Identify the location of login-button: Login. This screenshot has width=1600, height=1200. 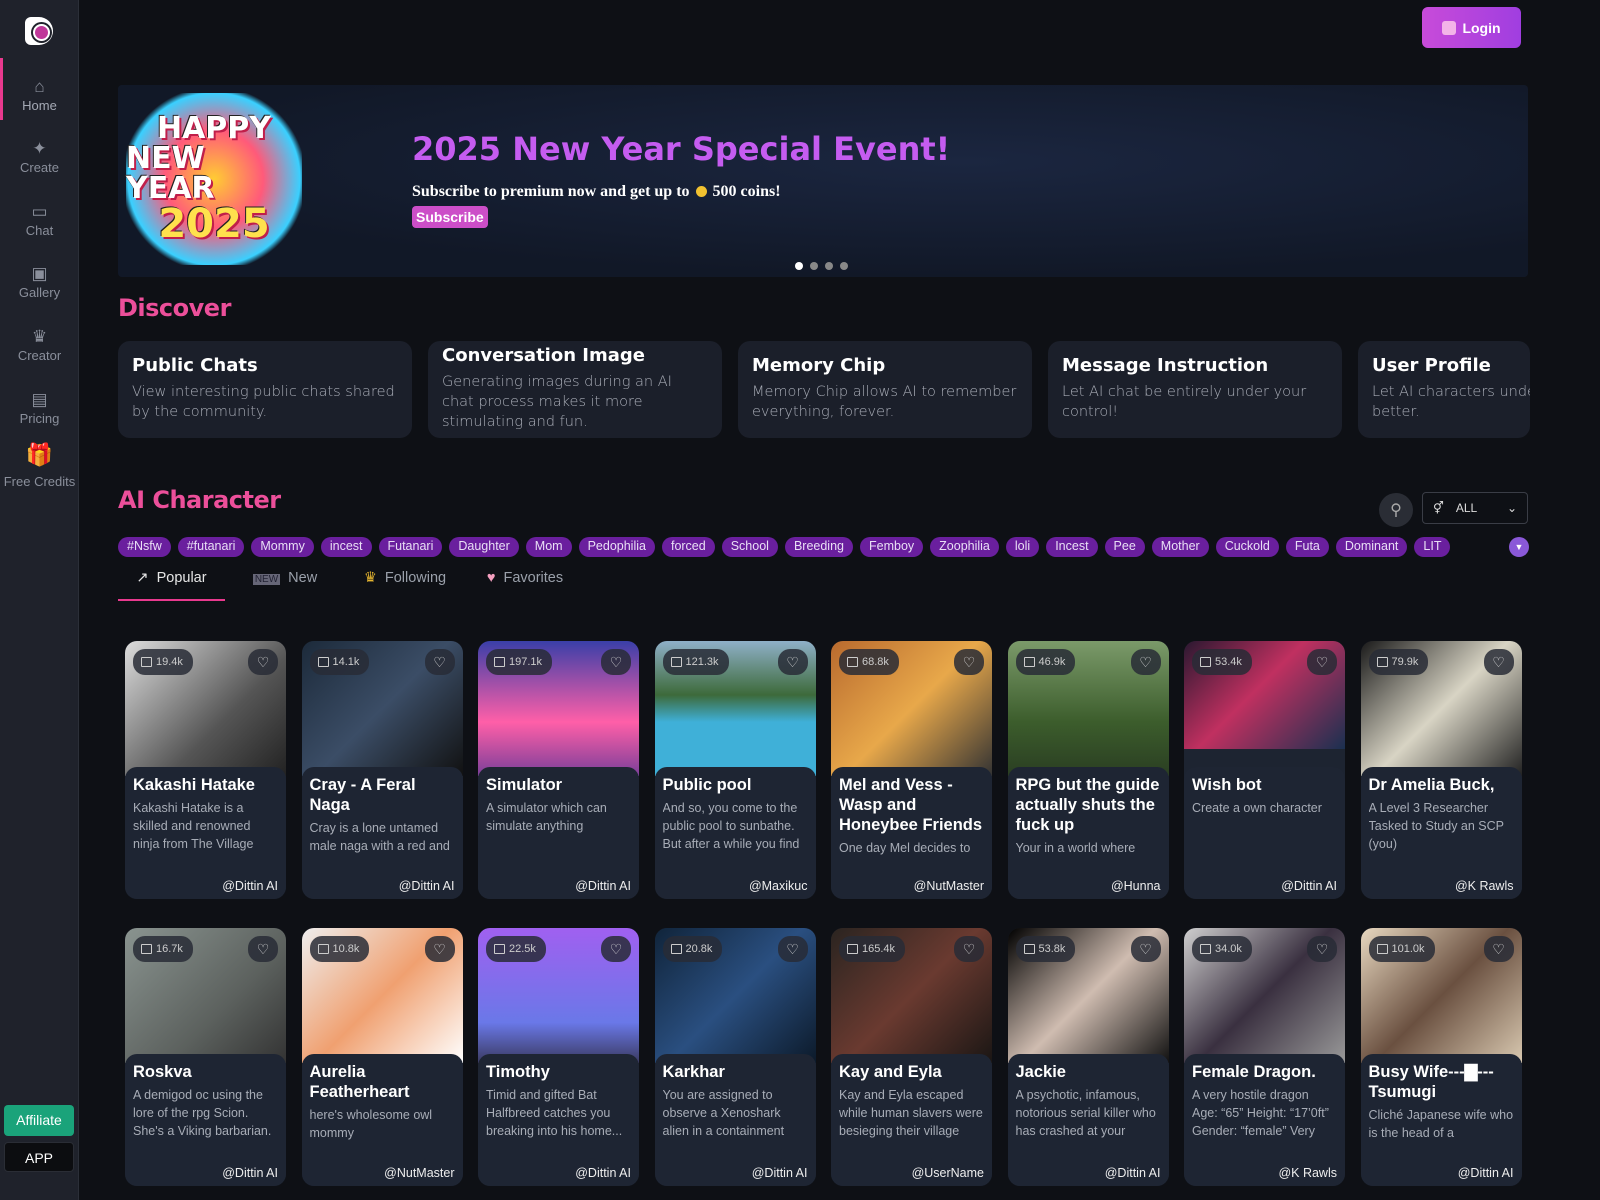
(1471, 27).